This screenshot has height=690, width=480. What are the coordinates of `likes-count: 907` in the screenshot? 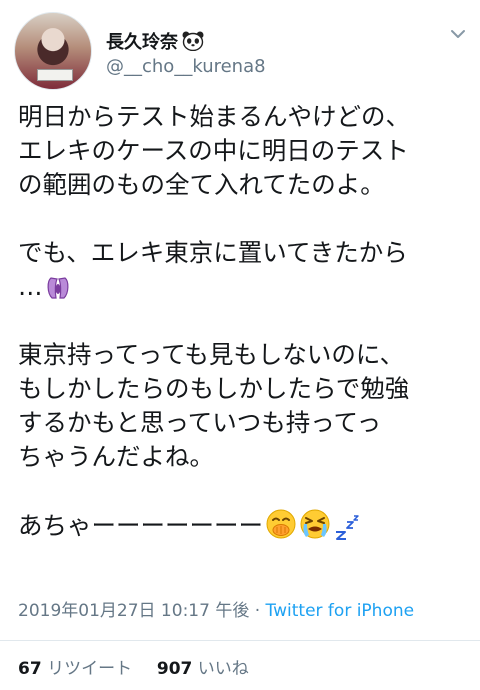 It's located at (174, 669).